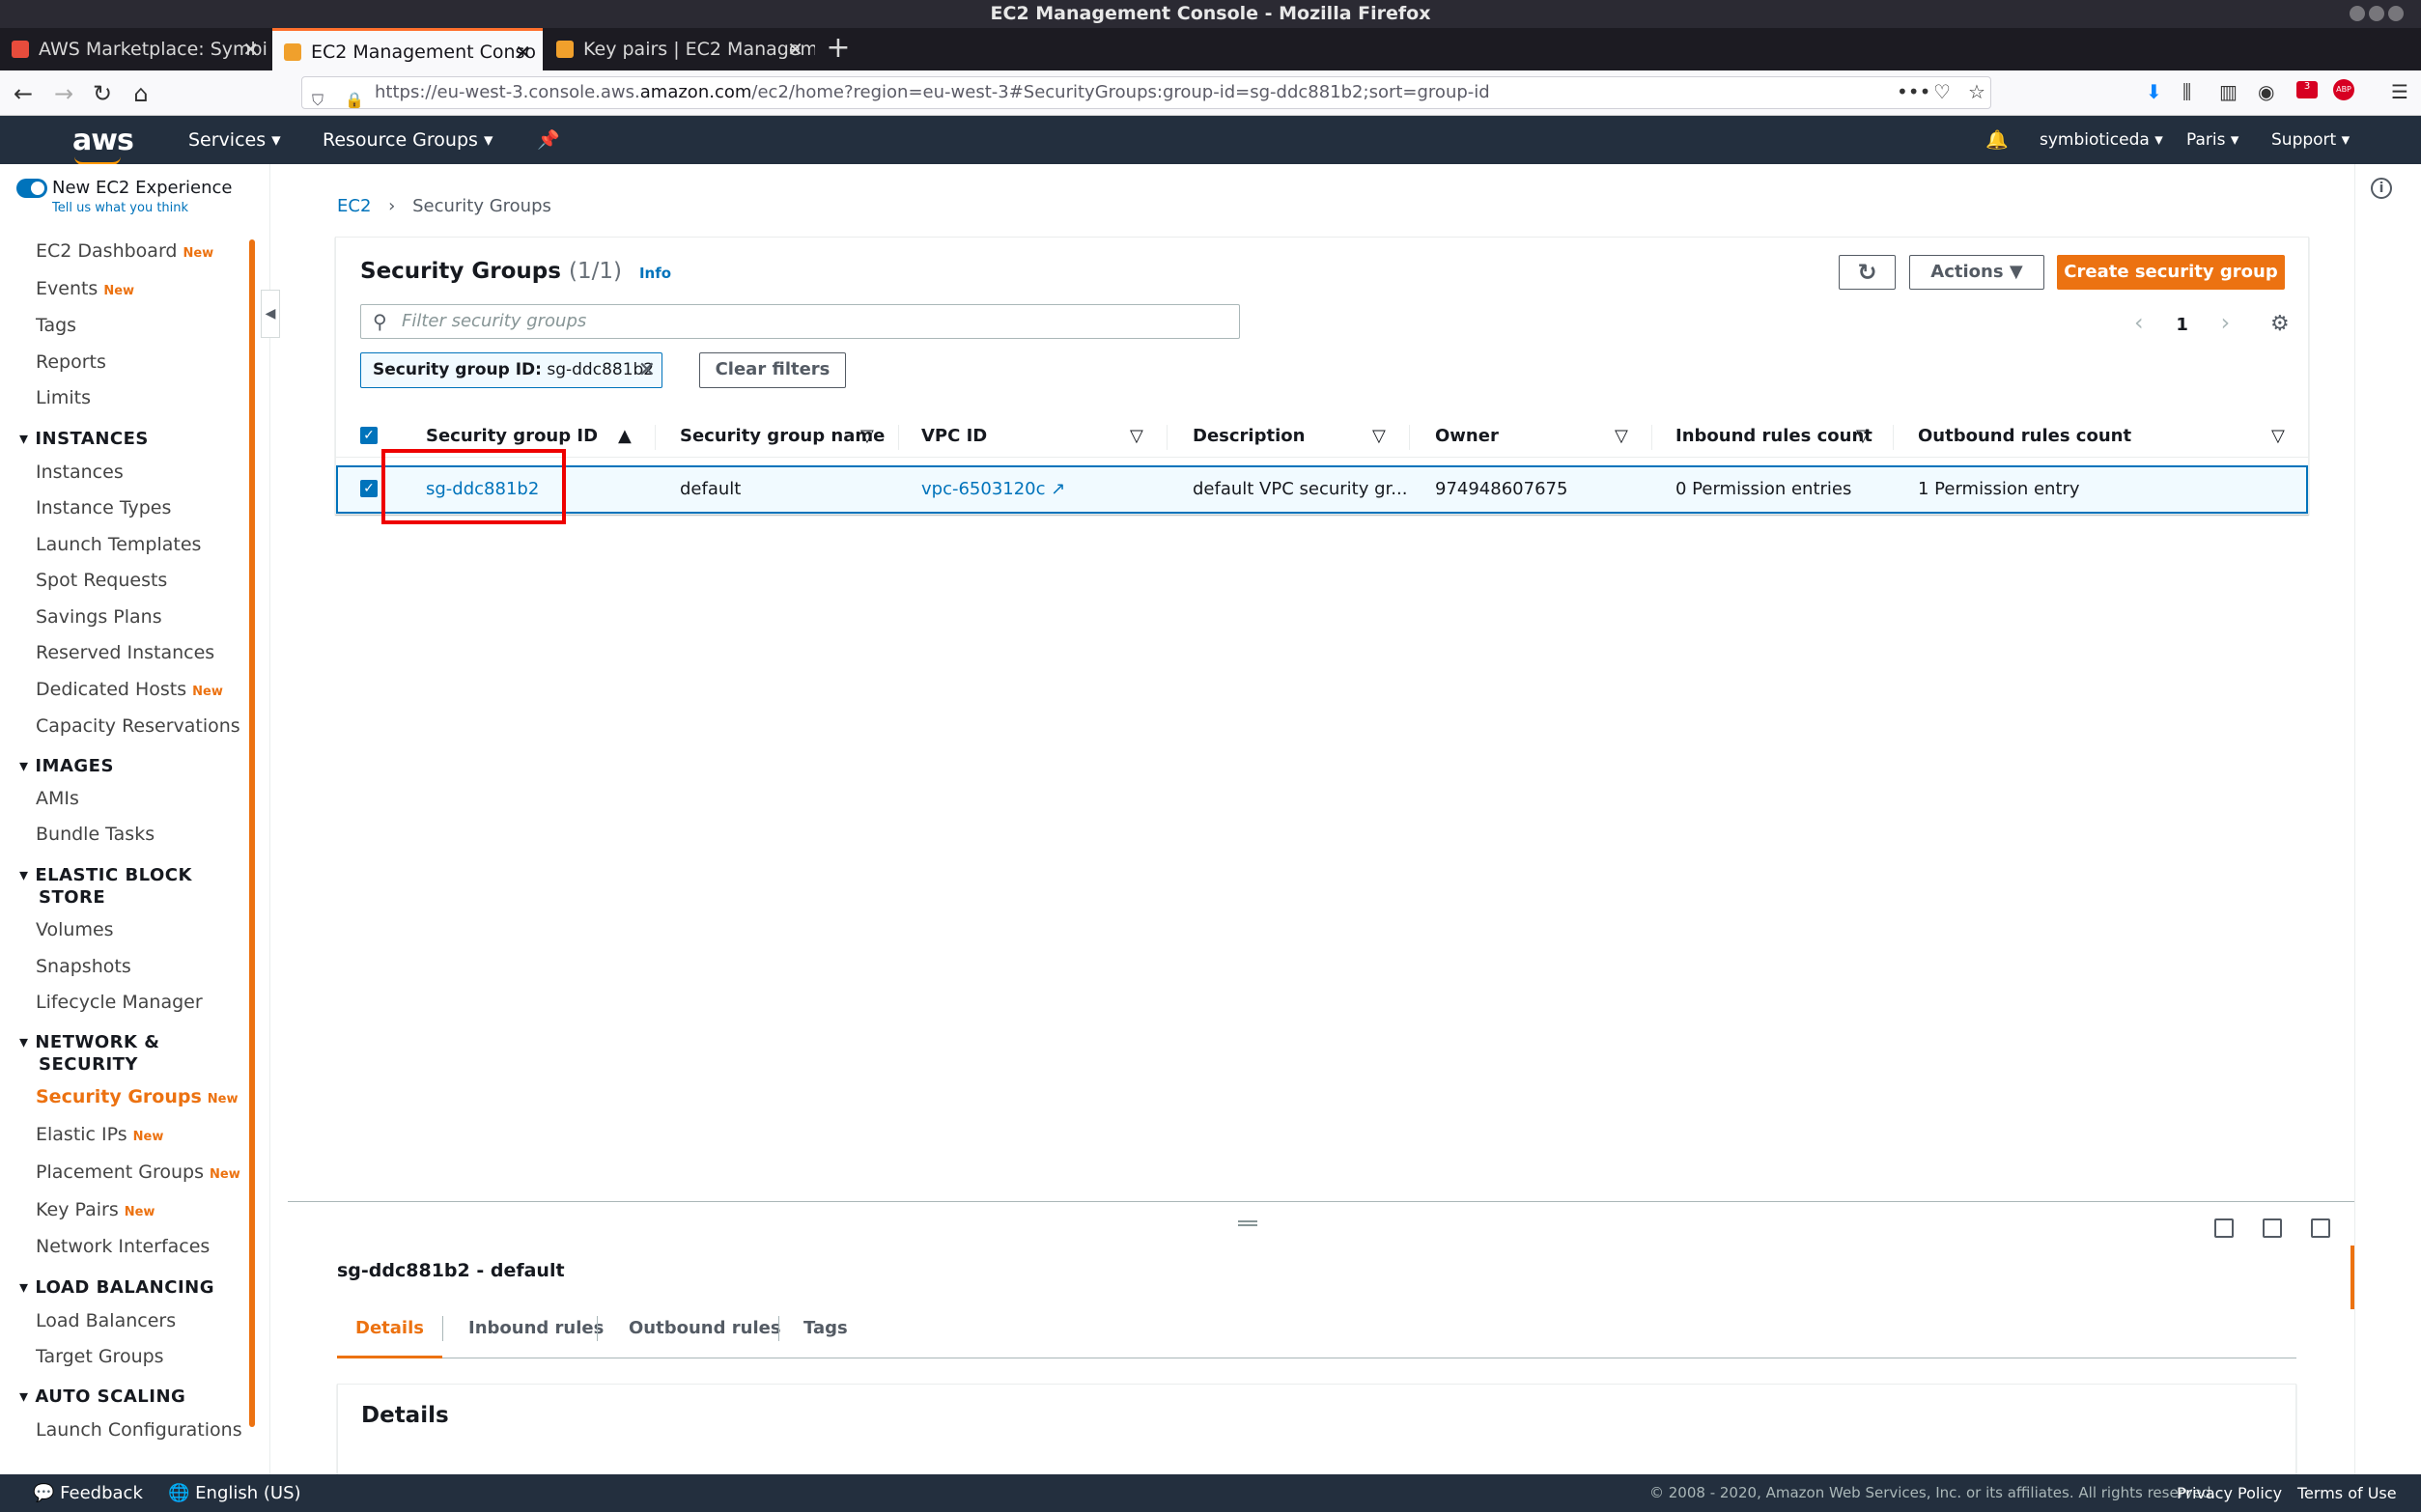  What do you see at coordinates (137, 1097) in the screenshot?
I see `sidebar-item-security-groups: Security Groups New` at bounding box center [137, 1097].